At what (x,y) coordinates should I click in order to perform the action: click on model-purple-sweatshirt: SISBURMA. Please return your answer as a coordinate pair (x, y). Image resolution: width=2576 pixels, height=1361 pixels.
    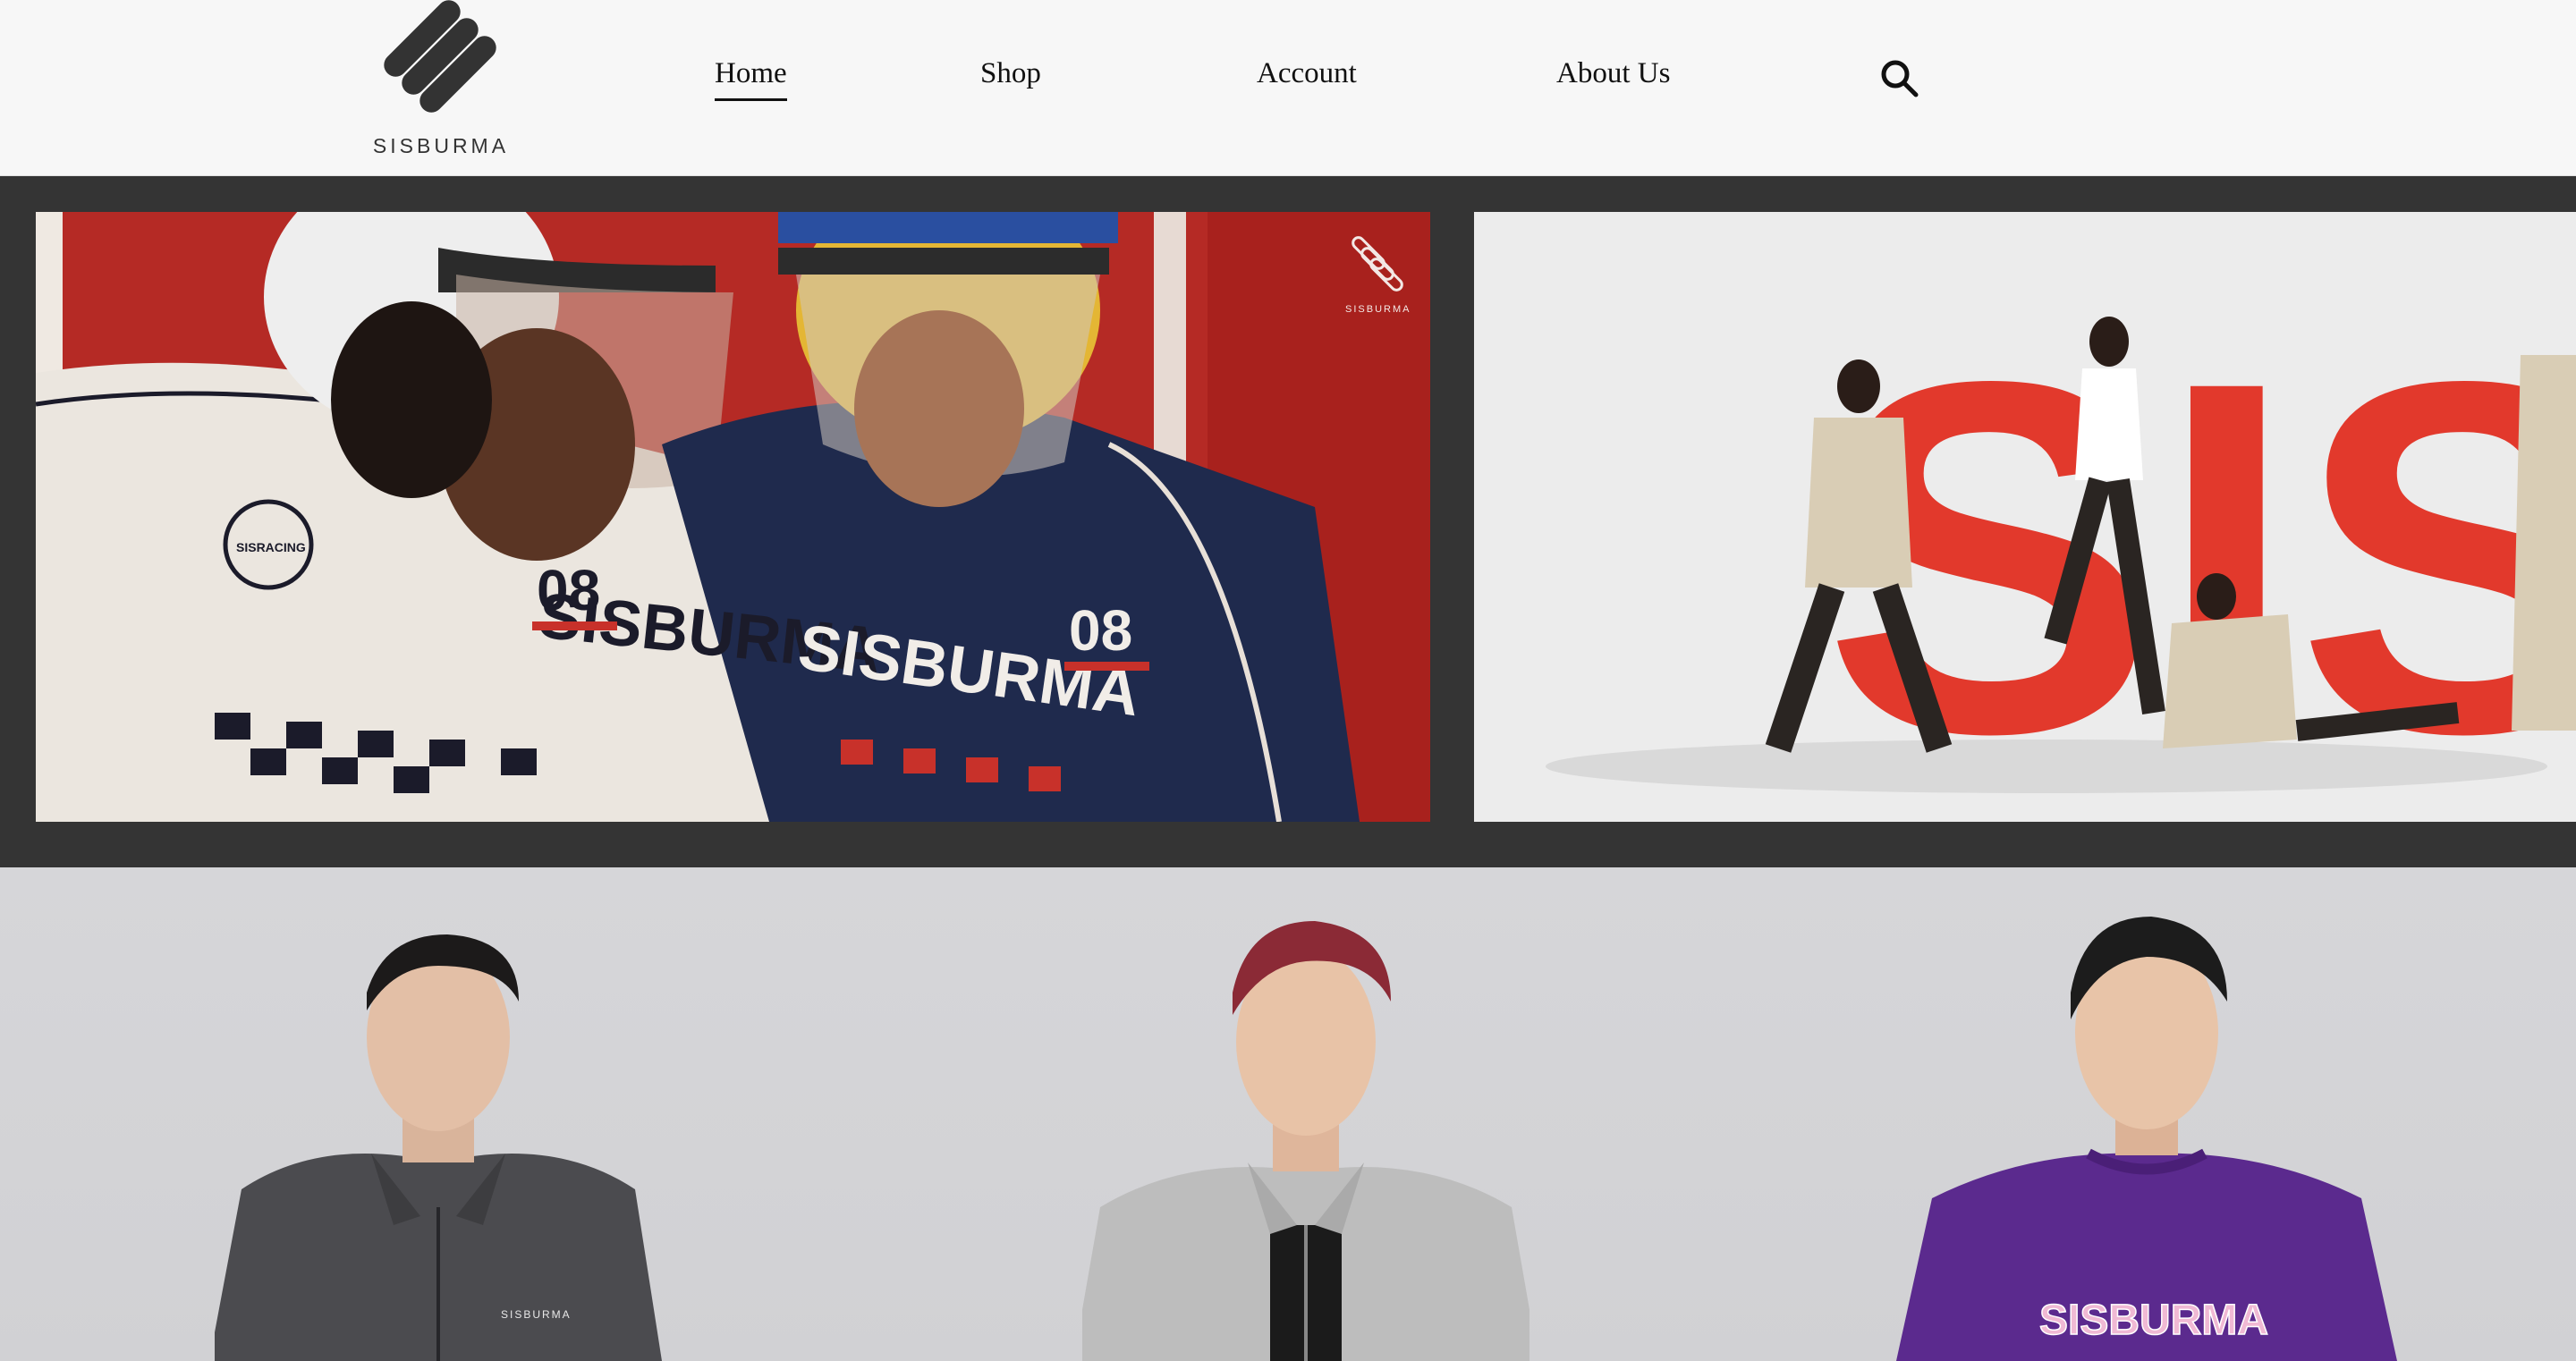
    Looking at the image, I should click on (2146, 1114).